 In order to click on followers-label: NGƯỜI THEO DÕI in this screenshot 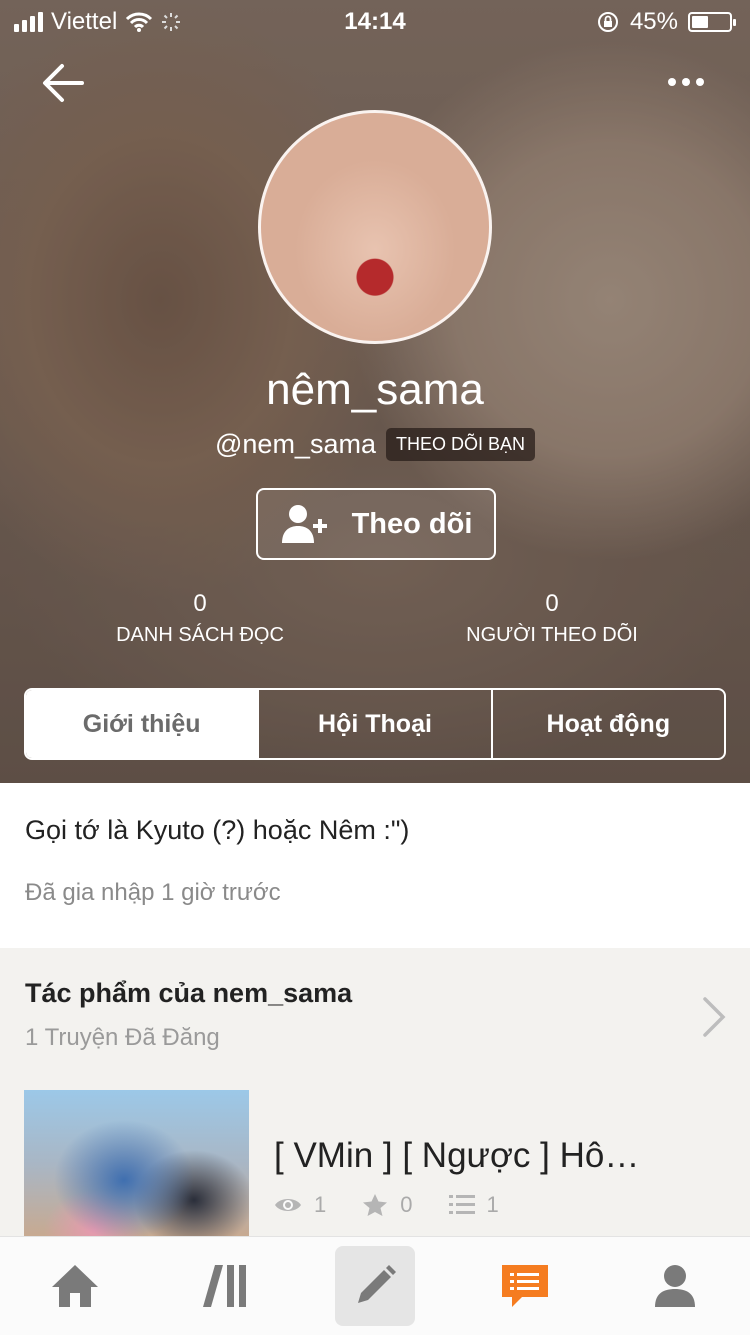, I will do `click(552, 635)`.